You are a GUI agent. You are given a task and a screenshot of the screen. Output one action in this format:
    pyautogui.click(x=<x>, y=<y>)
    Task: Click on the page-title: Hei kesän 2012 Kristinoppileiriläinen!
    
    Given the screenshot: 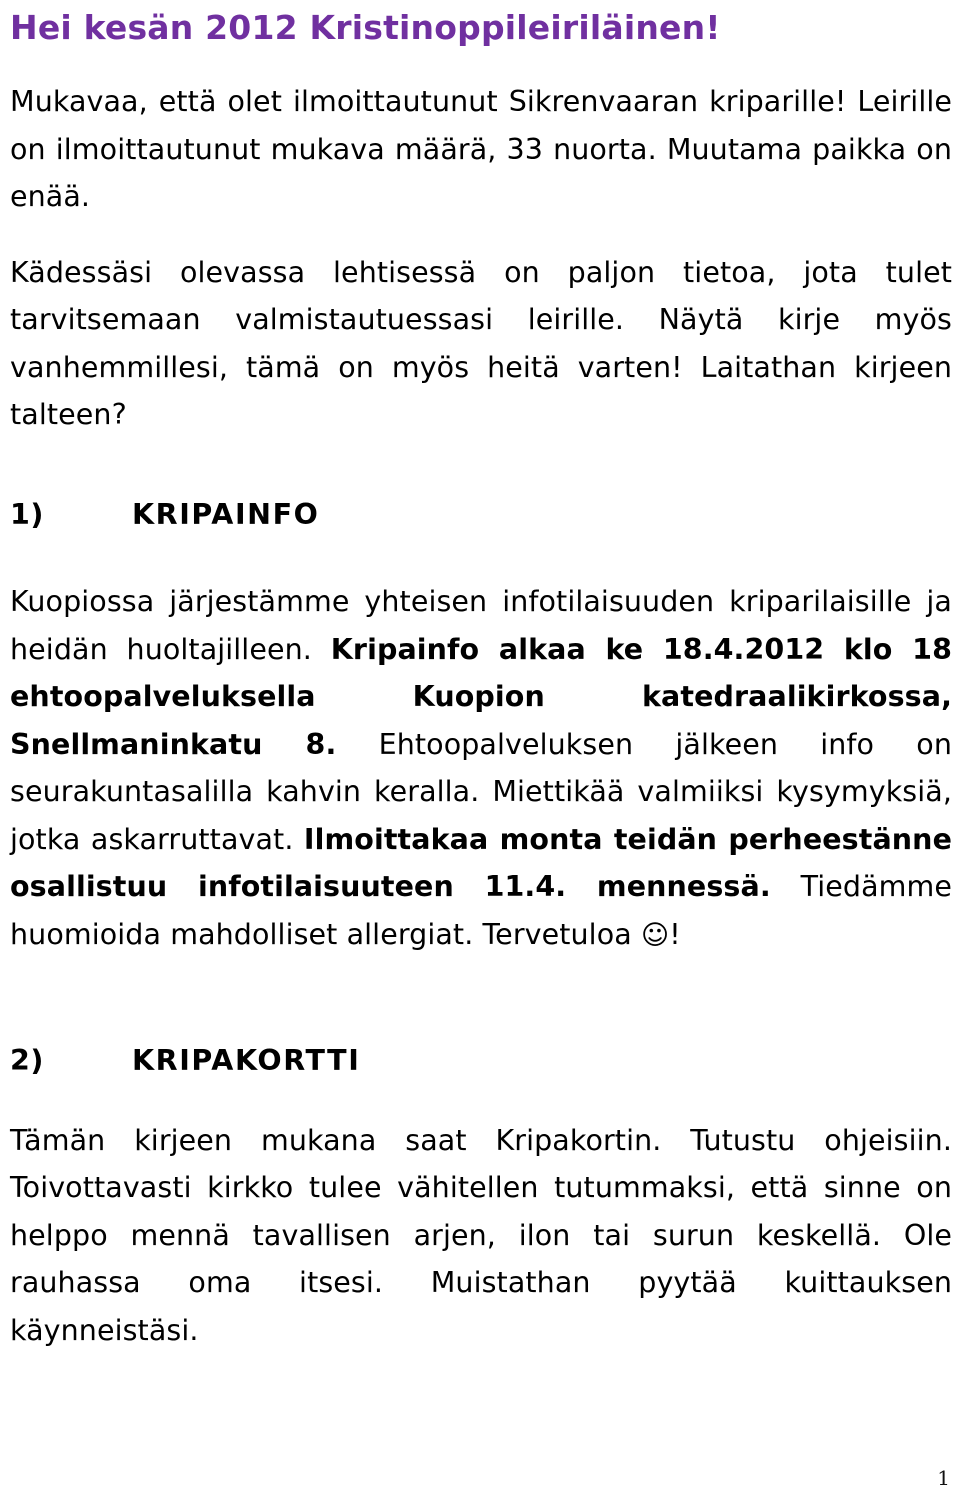 What is the action you would take?
    pyautogui.click(x=365, y=27)
    